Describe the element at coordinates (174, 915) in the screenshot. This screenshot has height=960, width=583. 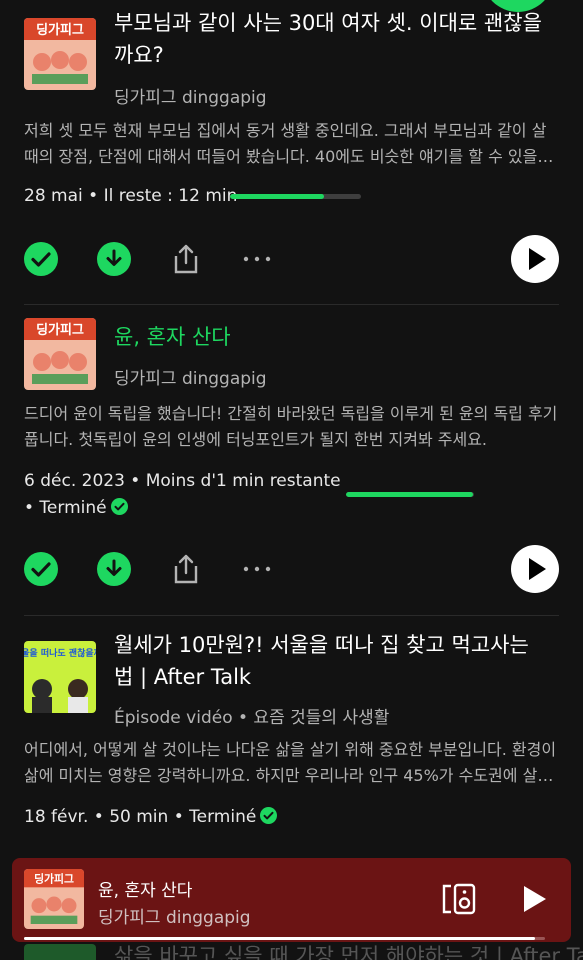
I see `now-playing-show: 딩가피그 dinggapig` at that location.